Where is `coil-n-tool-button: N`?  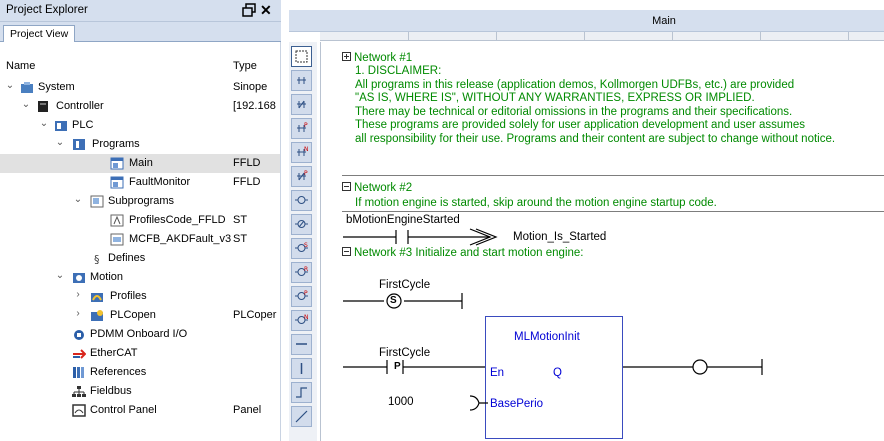 coil-n-tool-button: N is located at coordinates (301, 320).